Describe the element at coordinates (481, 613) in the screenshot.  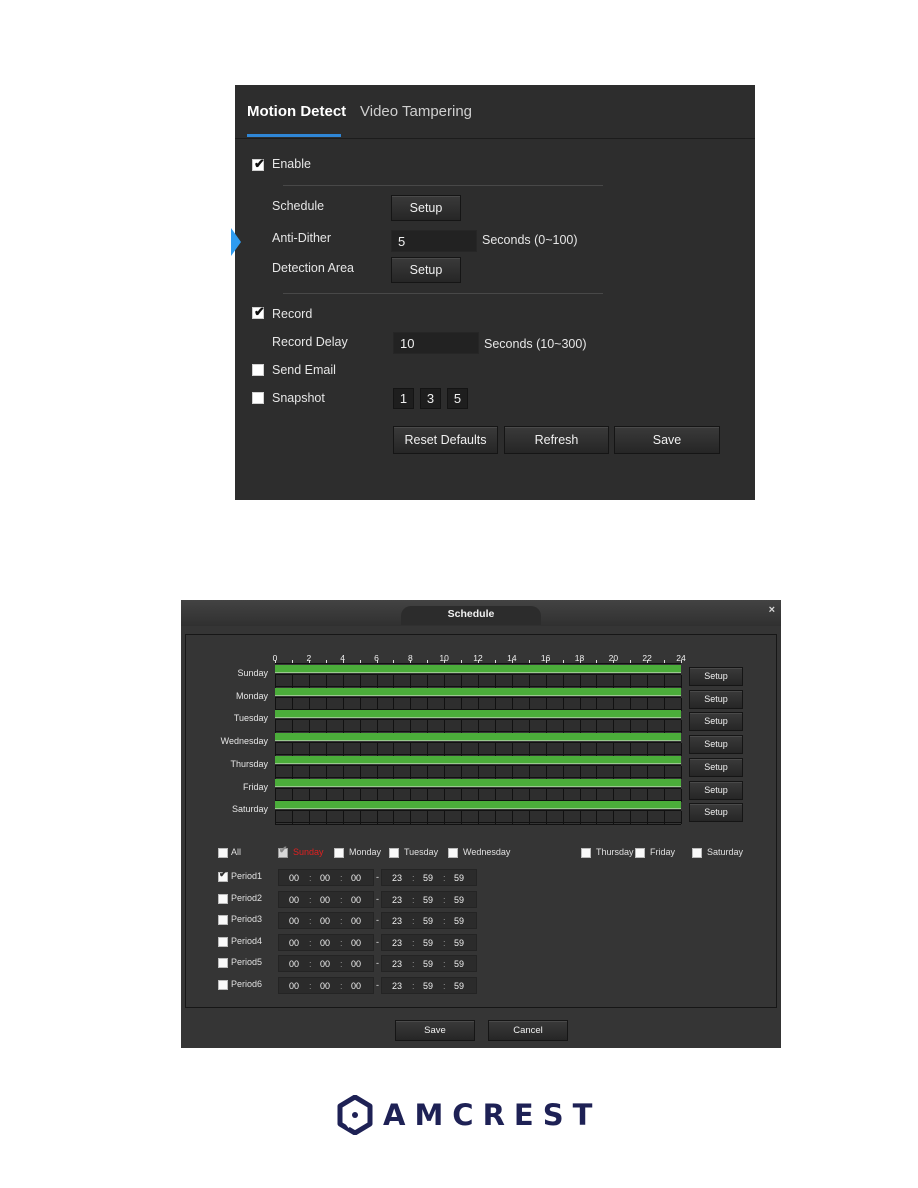
I see `dialog-title-bar: Schedule ×` at that location.